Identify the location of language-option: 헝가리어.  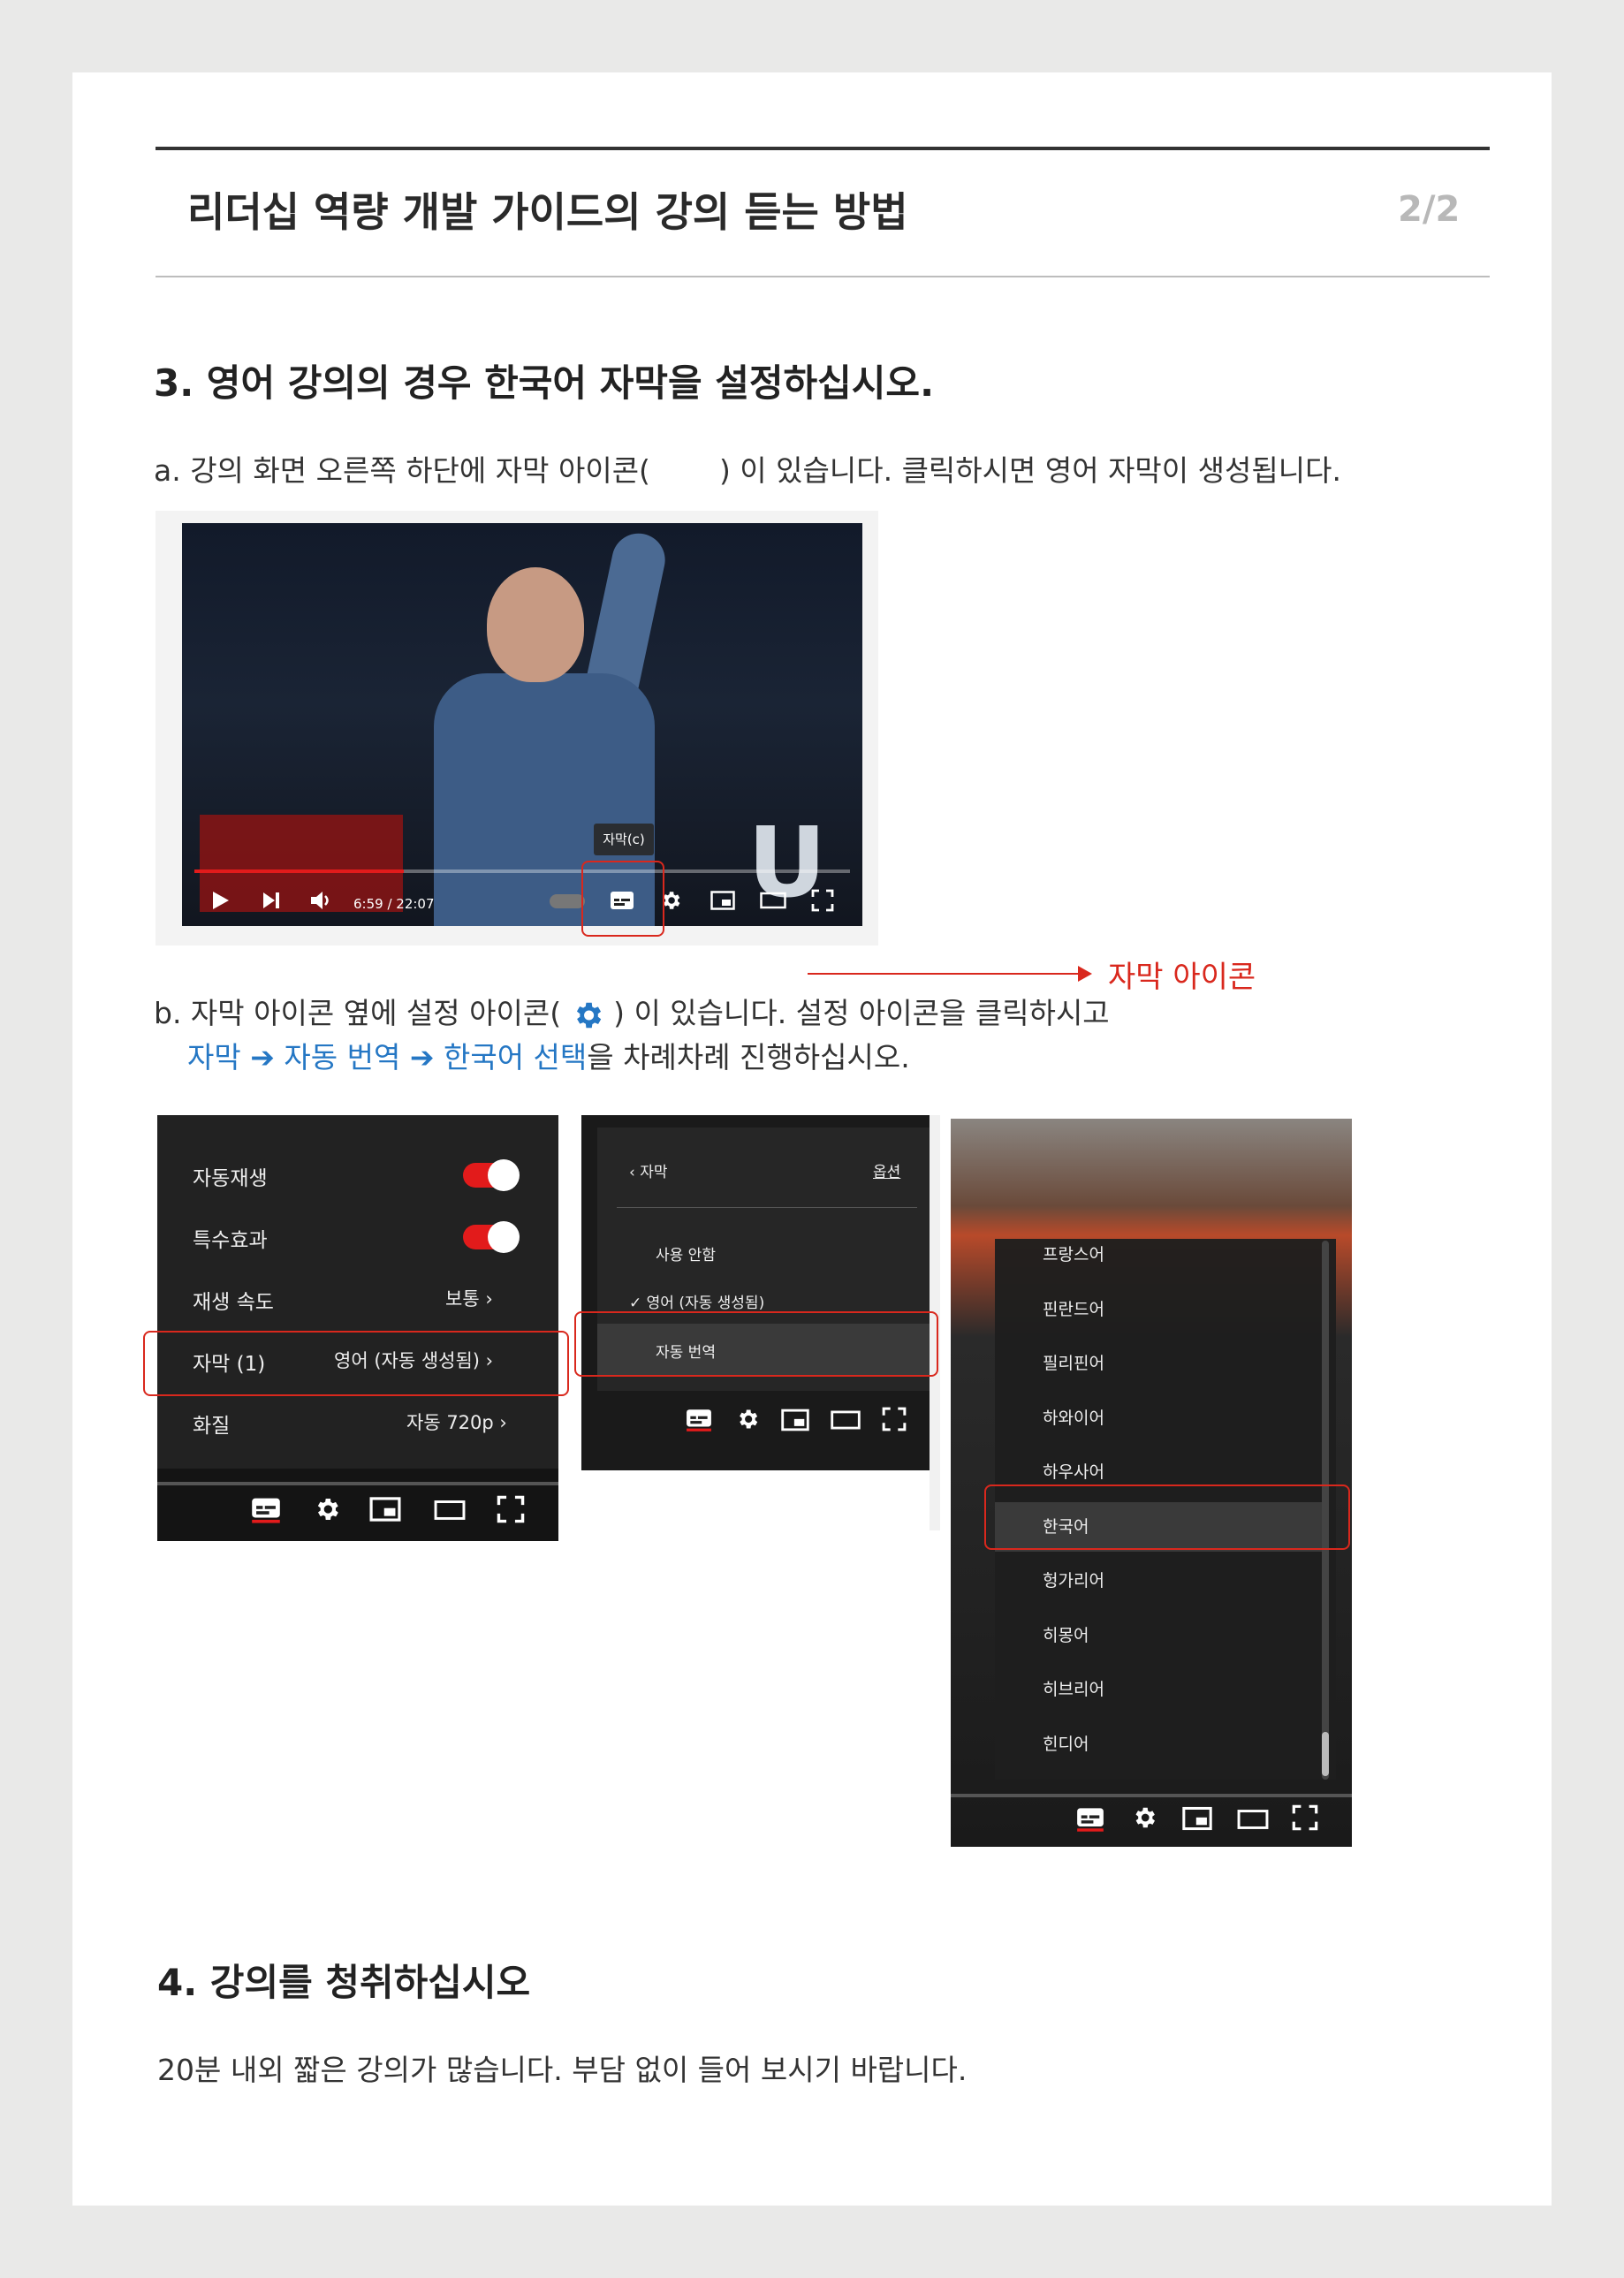
(1158, 1581).